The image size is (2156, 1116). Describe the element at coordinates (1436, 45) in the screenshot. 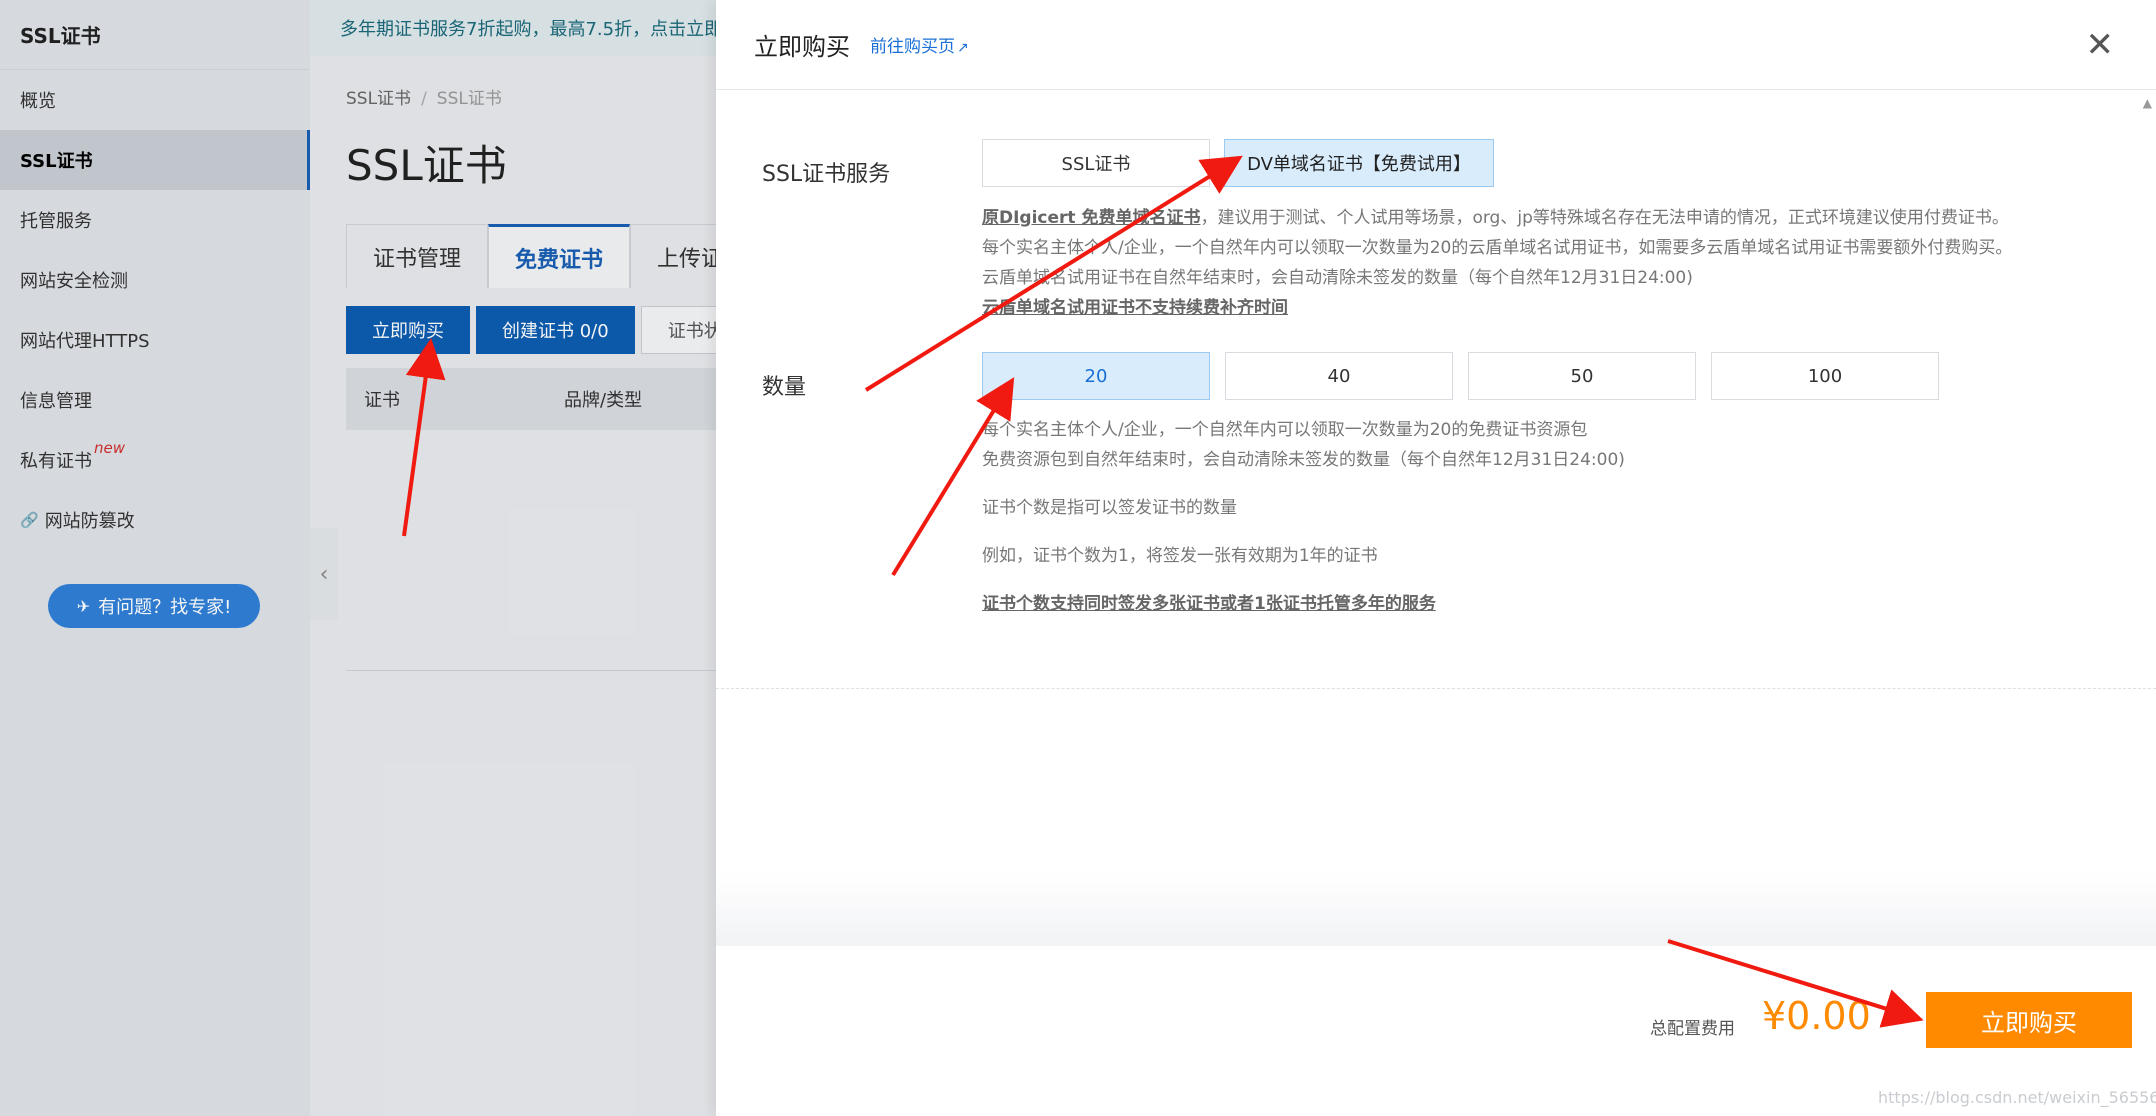

I see `drawer-header: 立即购买 前往购买页 ↗ ✕` at that location.